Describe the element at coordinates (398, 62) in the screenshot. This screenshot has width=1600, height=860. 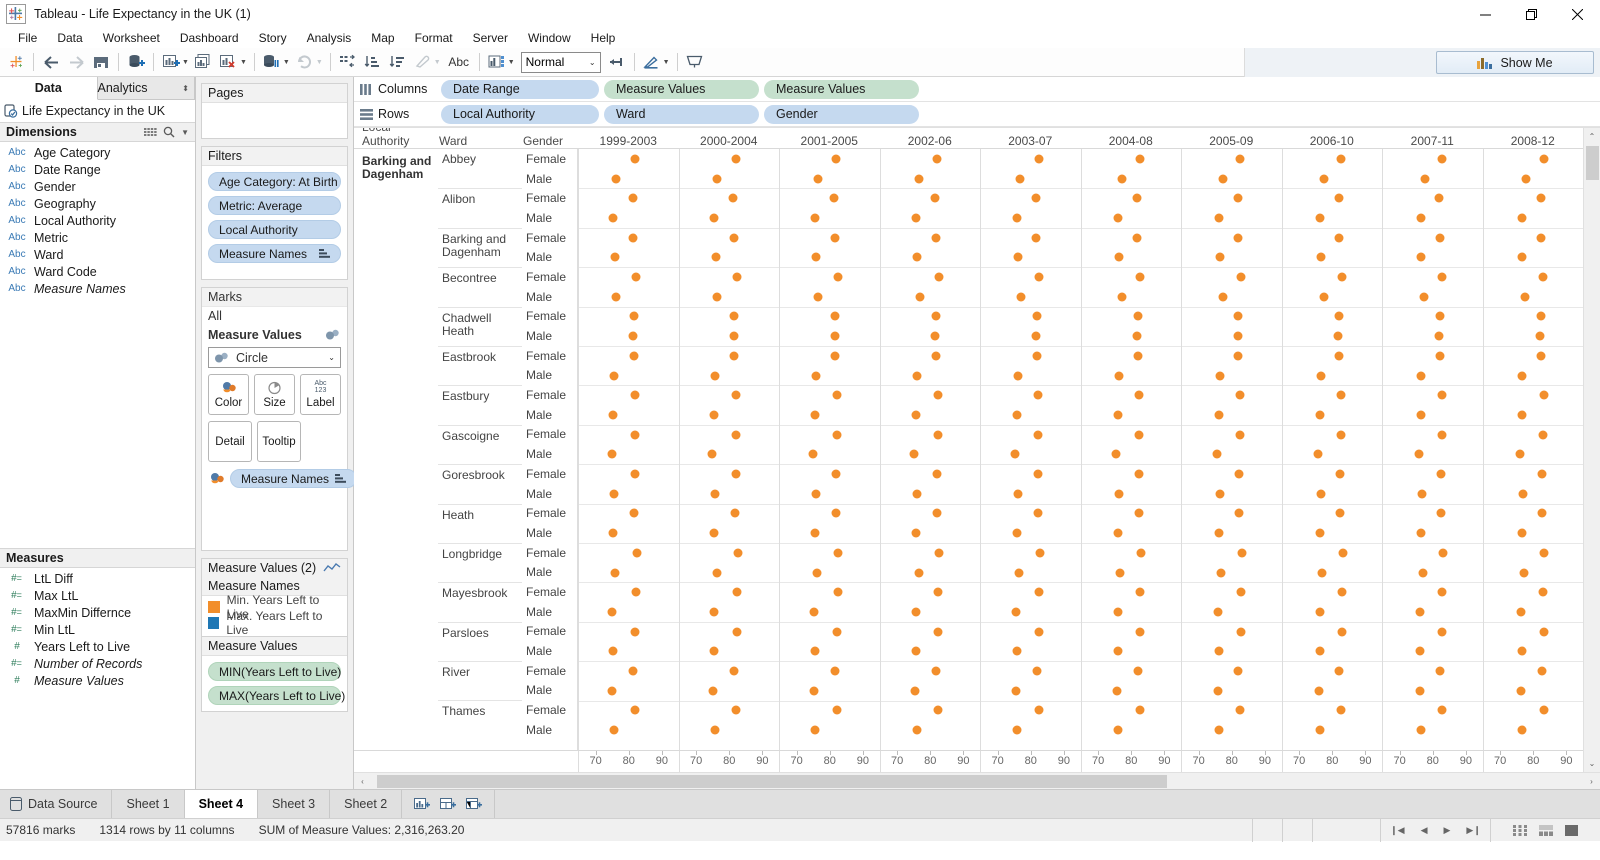
I see `sort-descending-icon` at that location.